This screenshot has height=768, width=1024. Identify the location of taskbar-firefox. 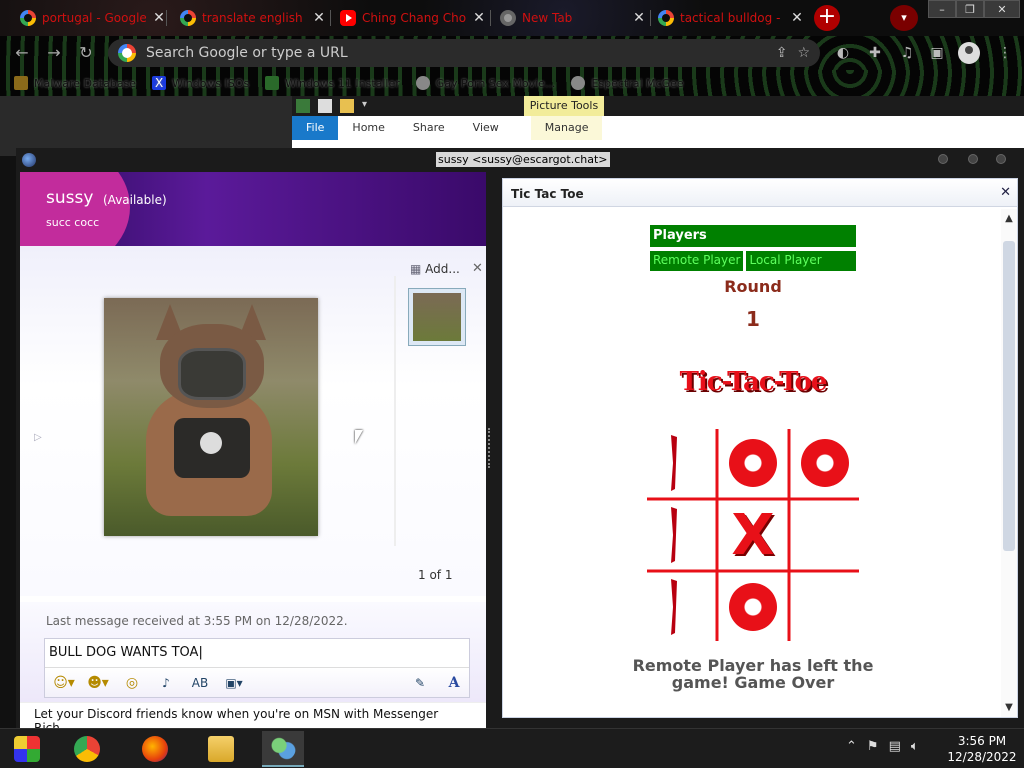
(155, 749).